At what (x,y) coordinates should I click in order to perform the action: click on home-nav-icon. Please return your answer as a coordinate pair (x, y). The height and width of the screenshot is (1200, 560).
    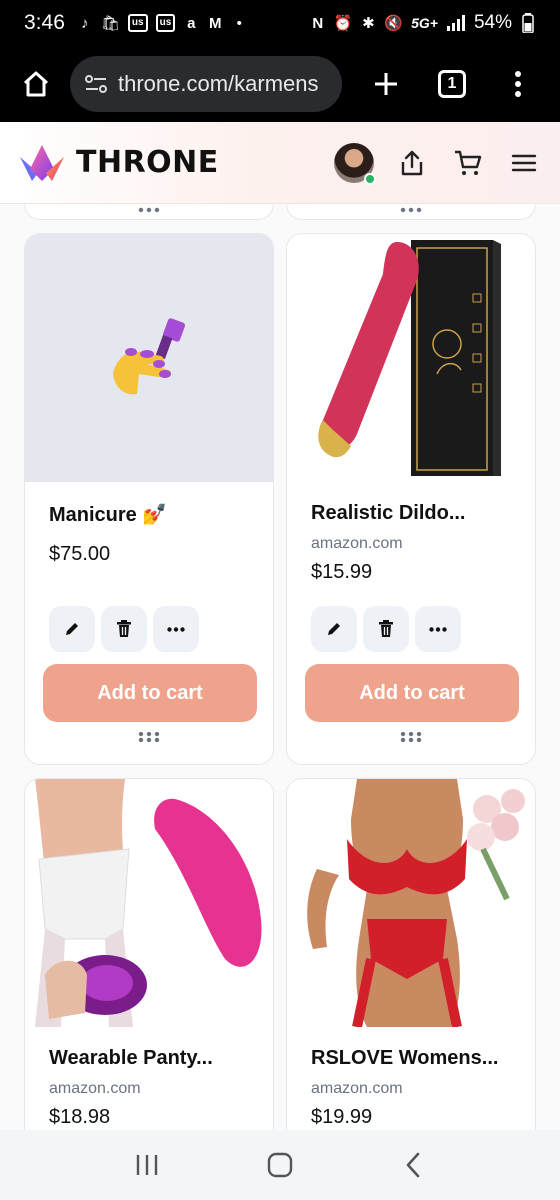
    Looking at the image, I should click on (280, 1165).